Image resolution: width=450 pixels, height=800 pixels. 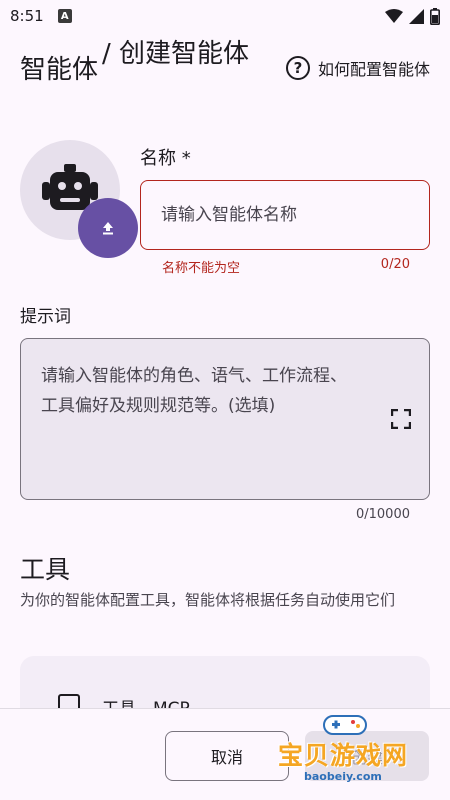 I want to click on notification-icon: A, so click(x=64, y=16).